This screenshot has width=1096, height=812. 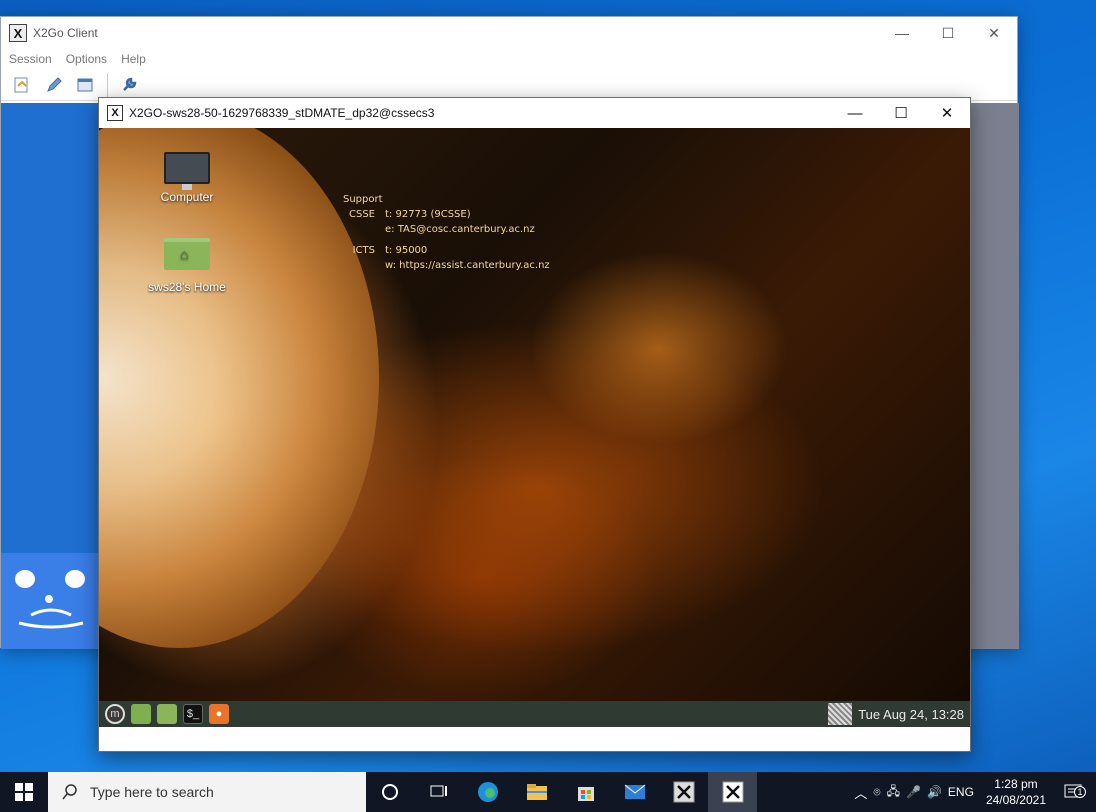 What do you see at coordinates (1073, 792) in the screenshot?
I see `notification-center-icon: 1` at bounding box center [1073, 792].